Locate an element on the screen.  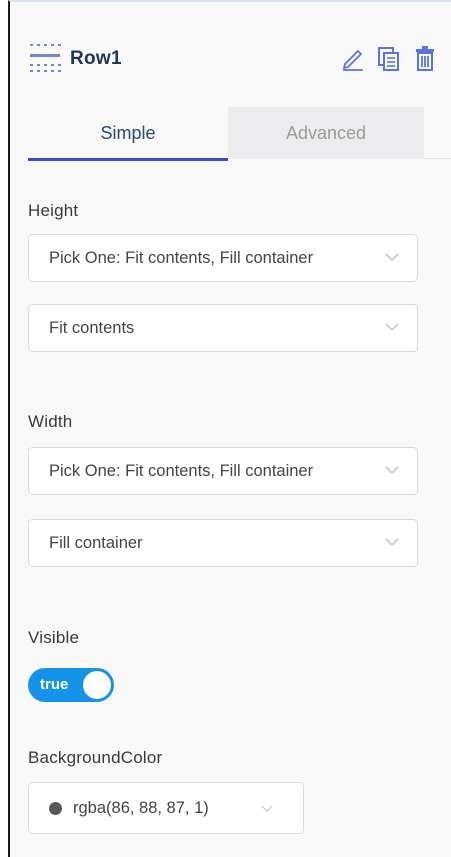
component-title: Row1 is located at coordinates (96, 58).